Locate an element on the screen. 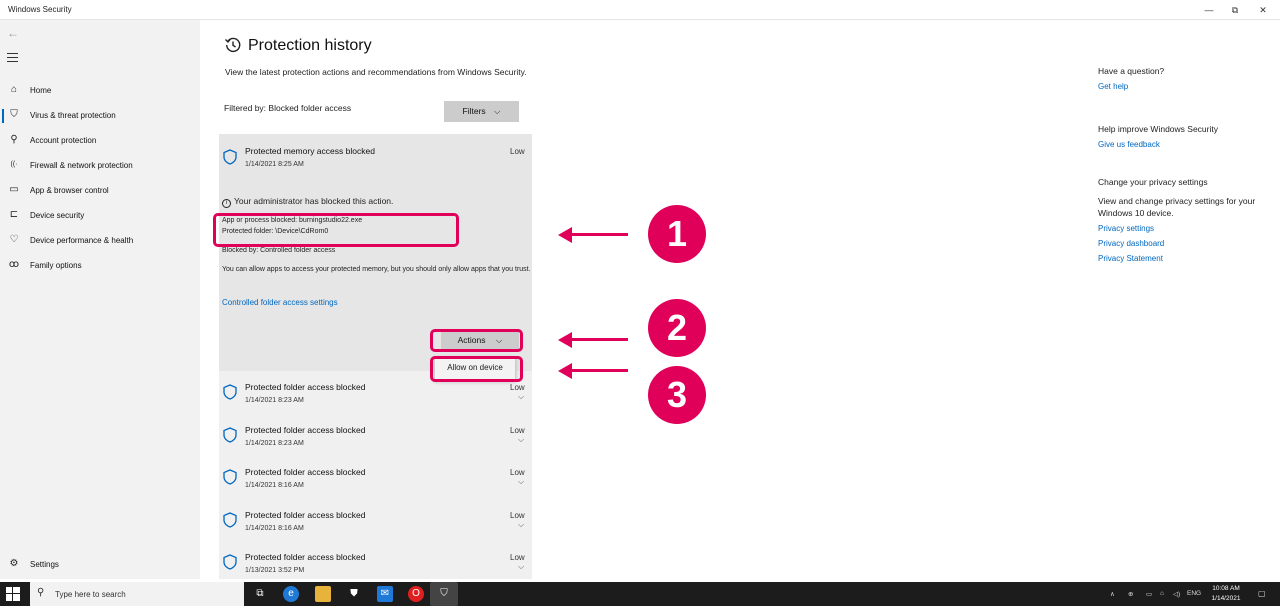  controlled-folder-settings-link: Controlled folder access settings is located at coordinates (280, 302).